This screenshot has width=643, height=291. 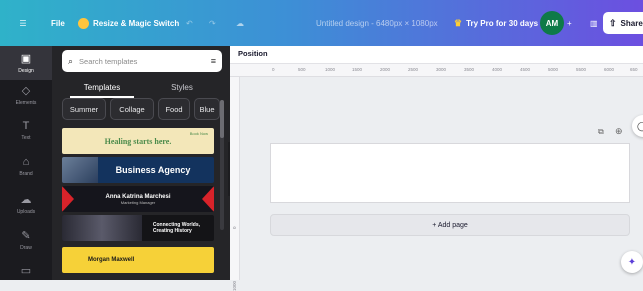 What do you see at coordinates (26, 103) in the screenshot?
I see `rail-label: Elements` at bounding box center [26, 103].